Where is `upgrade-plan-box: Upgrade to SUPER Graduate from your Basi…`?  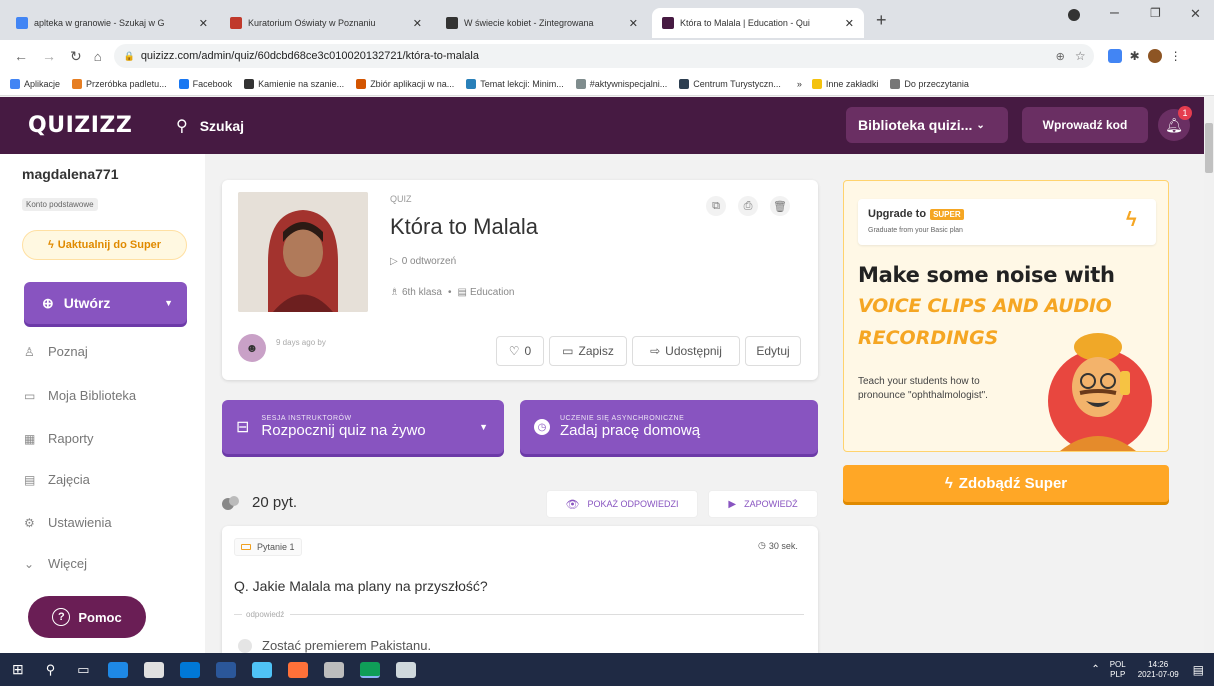
upgrade-plan-box: Upgrade to SUPER Graduate from your Basi… is located at coordinates (1007, 222).